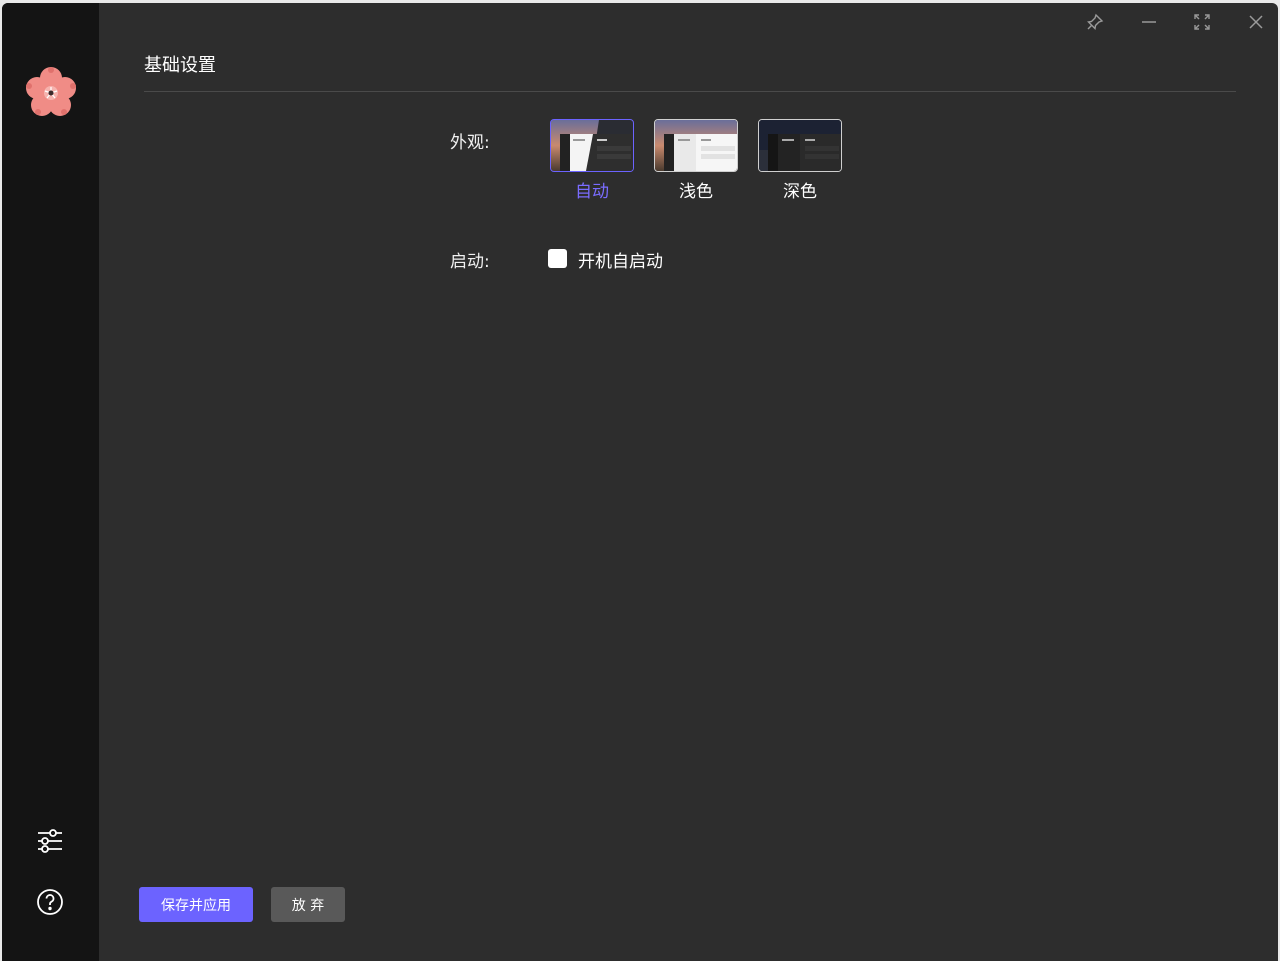  Describe the element at coordinates (592, 145) in the screenshot. I see `theme-thumbnail-auto` at that location.